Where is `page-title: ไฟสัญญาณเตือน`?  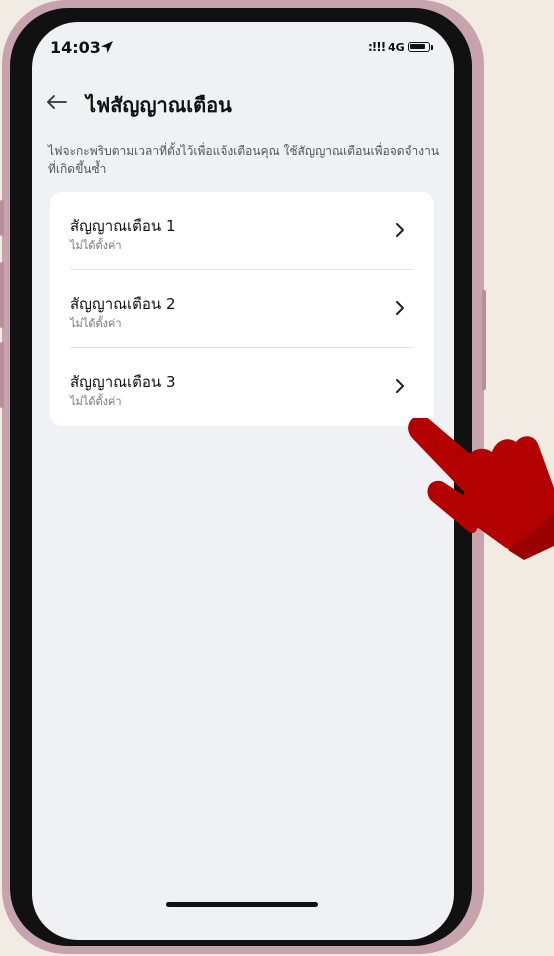 page-title: ไฟสัญญาณเตือน is located at coordinates (159, 105).